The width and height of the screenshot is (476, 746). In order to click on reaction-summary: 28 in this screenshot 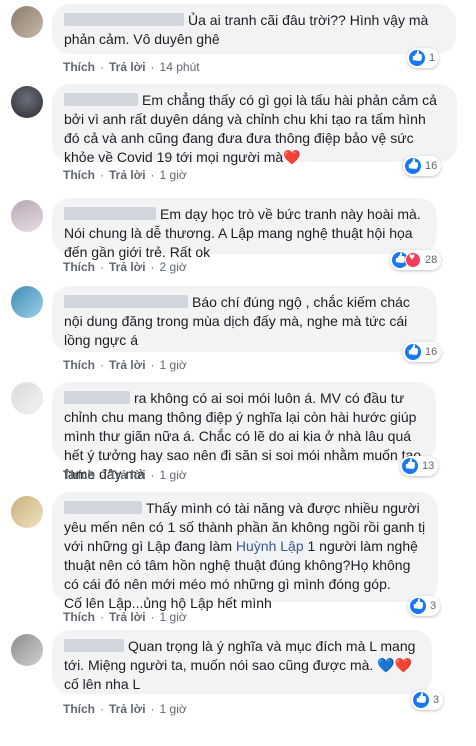, I will do `click(416, 260)`.